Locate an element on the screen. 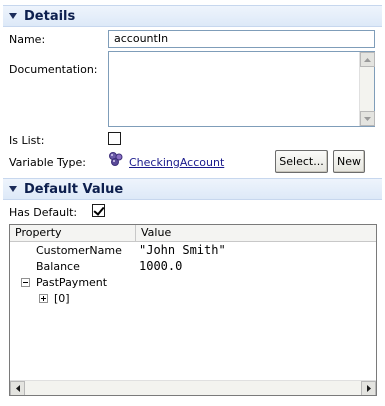 This screenshot has height=406, width=385. table-horizontal-scrollbar is located at coordinates (193, 387).